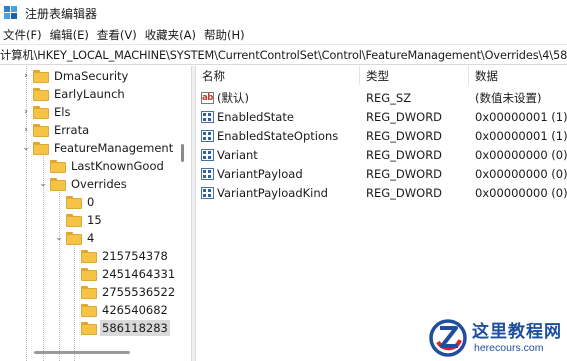 This screenshot has width=567, height=361. Describe the element at coordinates (283, 13) in the screenshot. I see `title-bar: 注册表编辑器` at that location.